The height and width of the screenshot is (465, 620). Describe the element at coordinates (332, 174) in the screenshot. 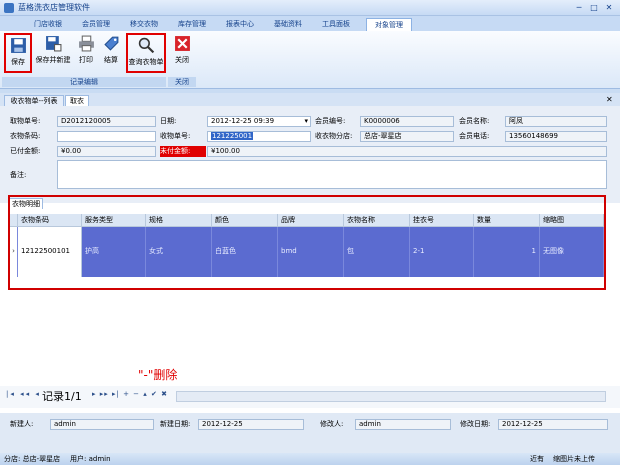

I see `remark-textarea` at that location.